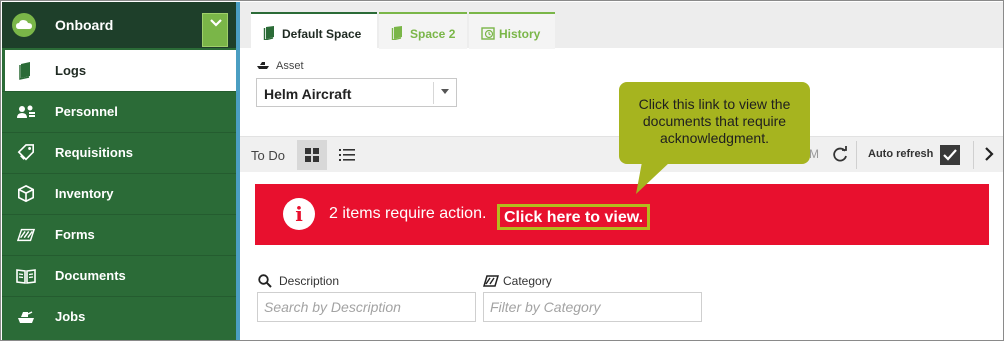 This screenshot has width=1004, height=341. I want to click on list-view-button, so click(347, 155).